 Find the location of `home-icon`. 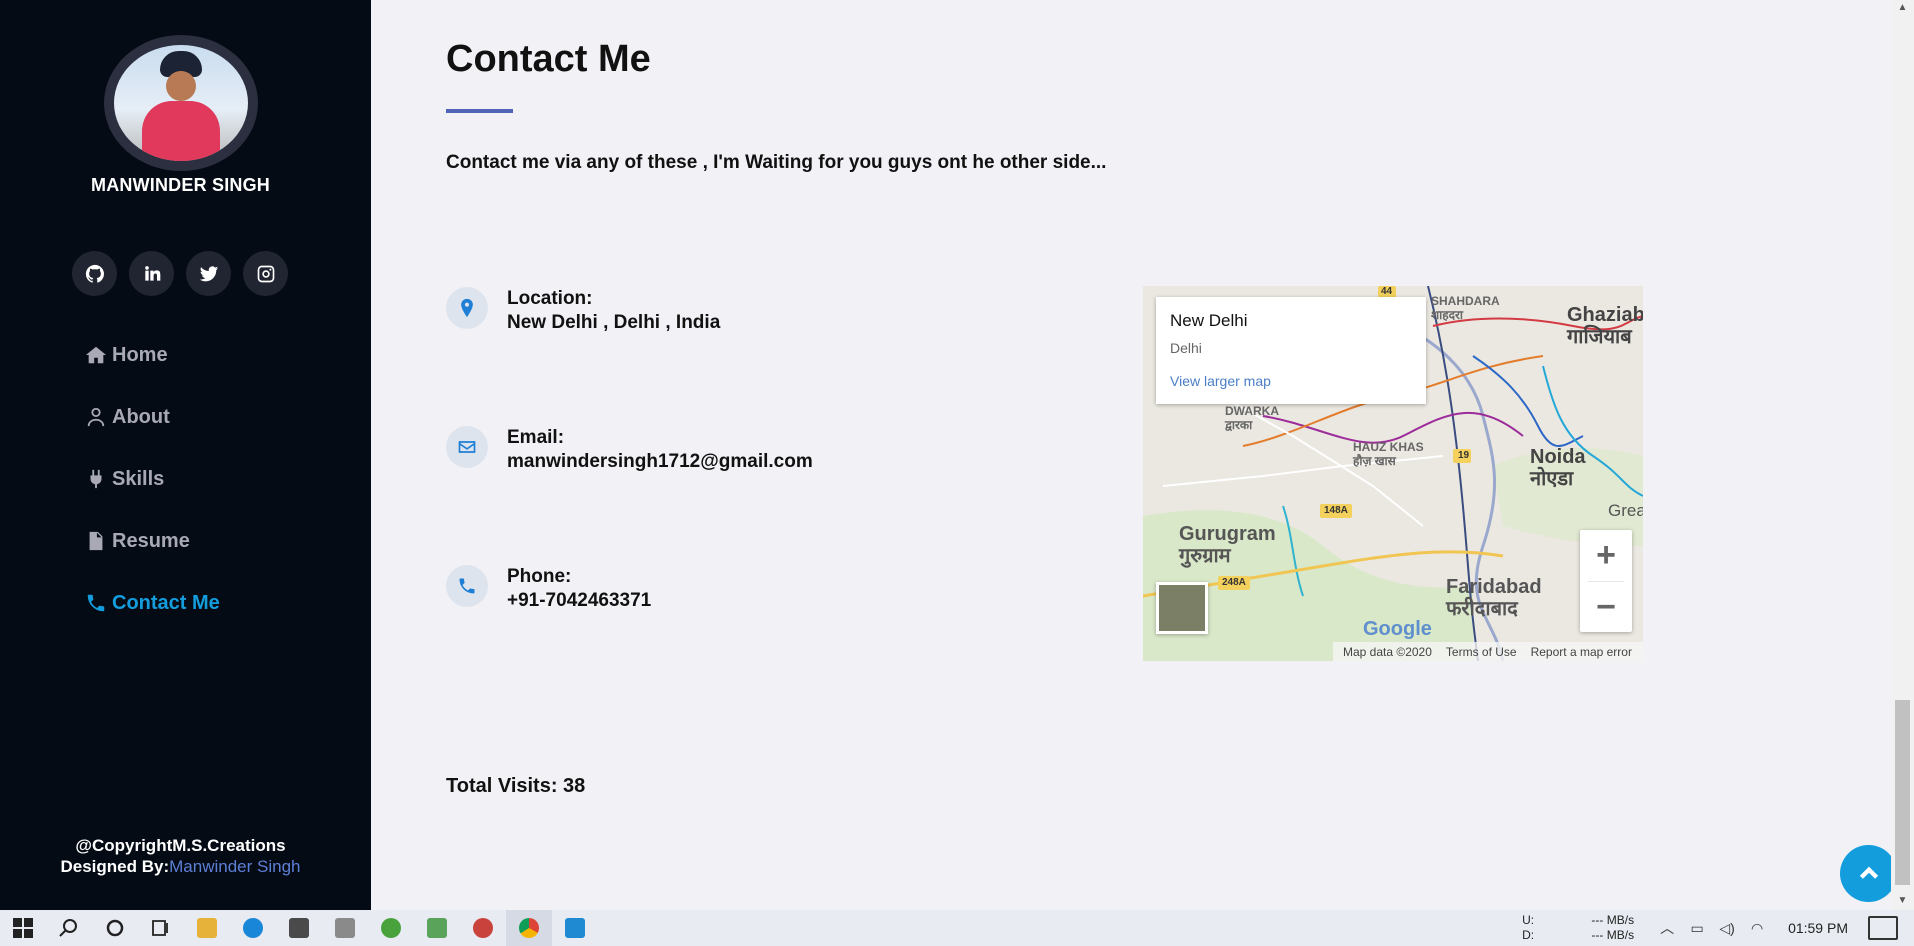

home-icon is located at coordinates (96, 355).